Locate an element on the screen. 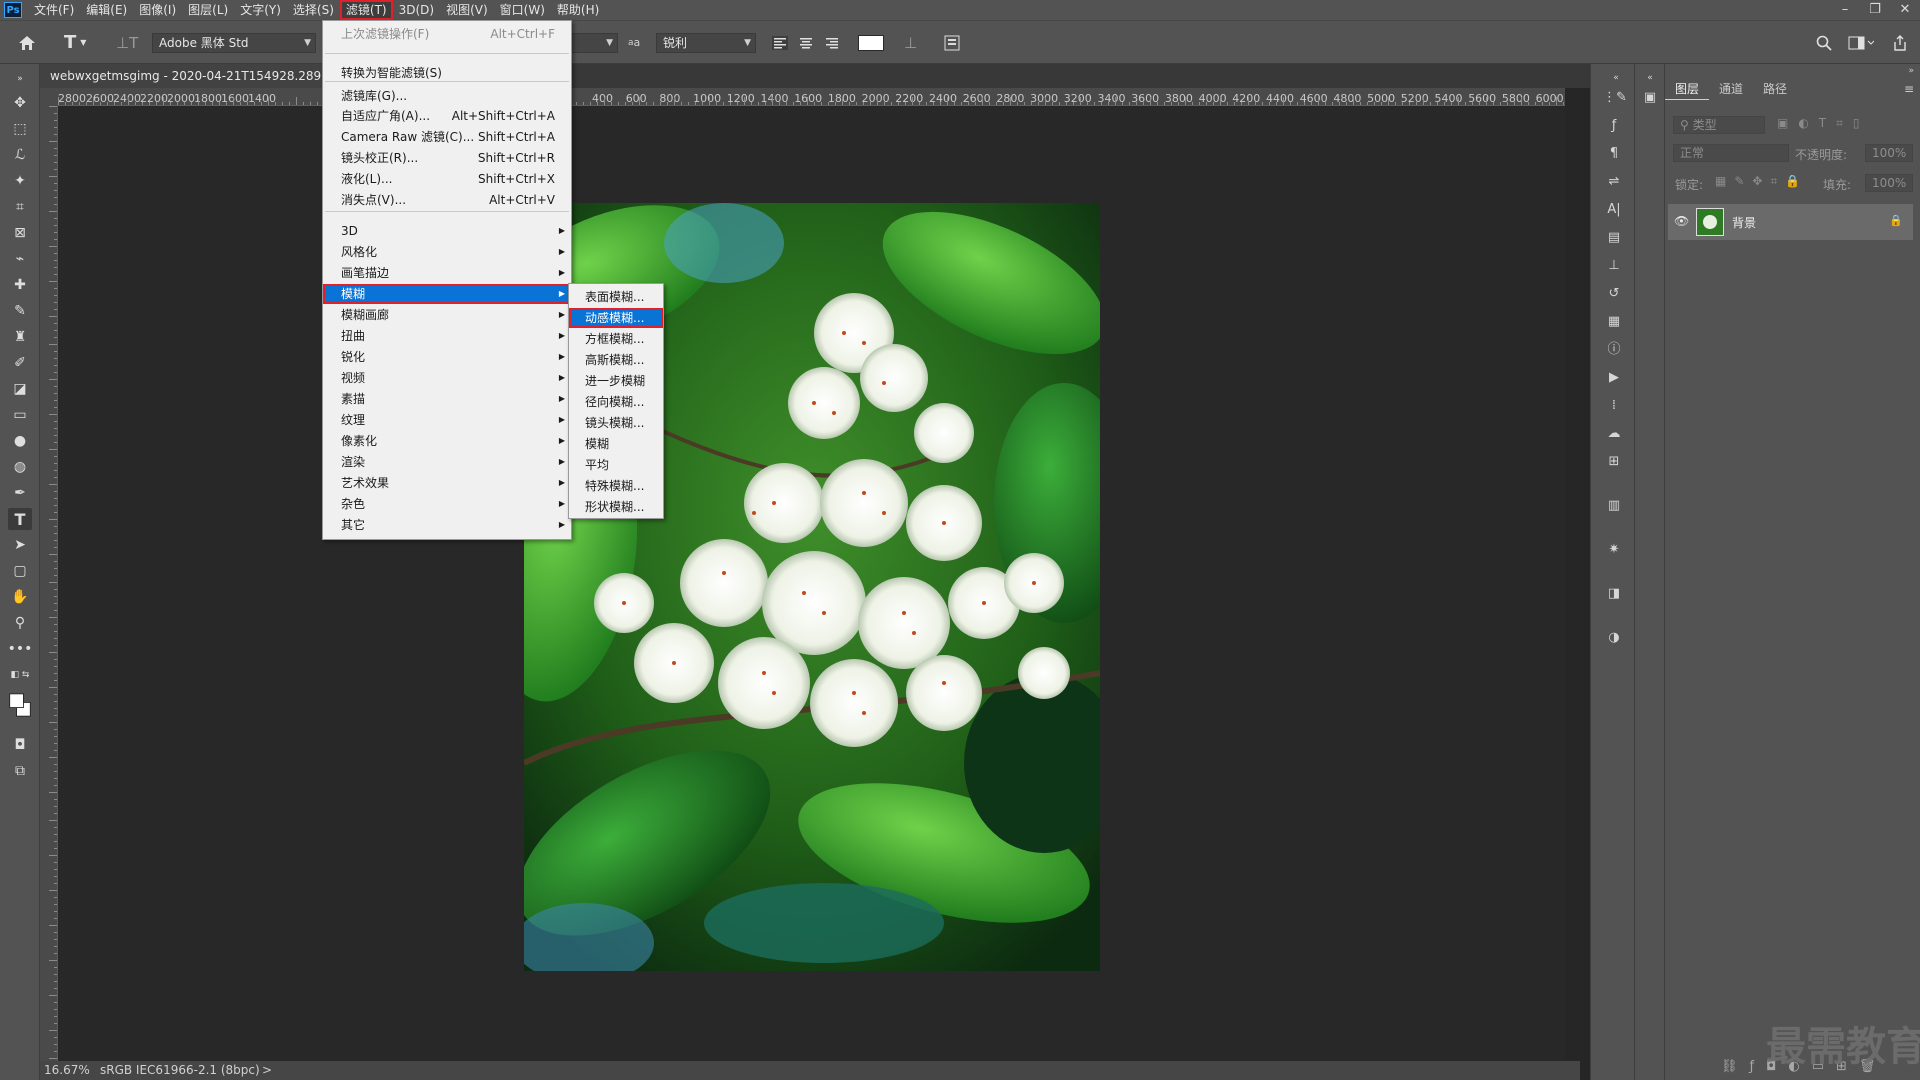  tab-layers: 图层 is located at coordinates (1687, 89).